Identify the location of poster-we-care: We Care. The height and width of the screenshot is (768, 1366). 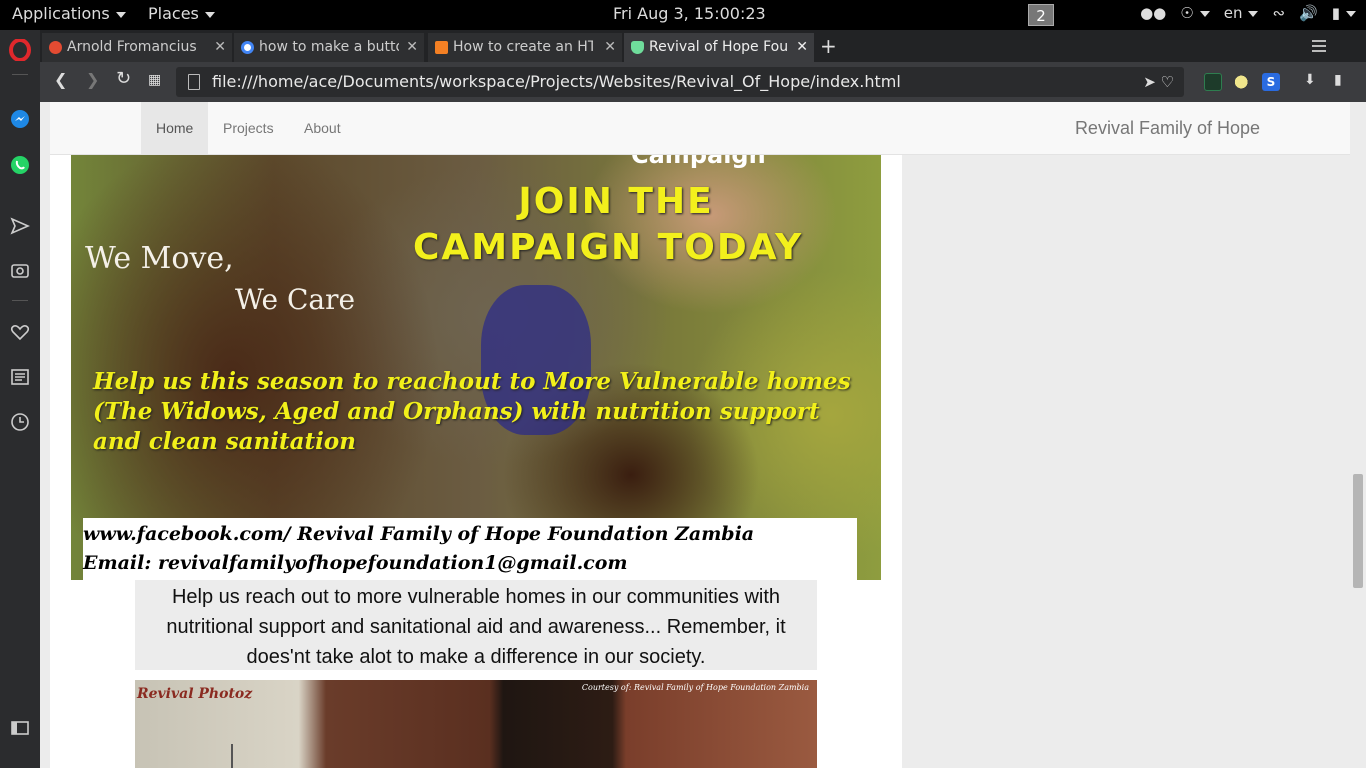
(295, 299).